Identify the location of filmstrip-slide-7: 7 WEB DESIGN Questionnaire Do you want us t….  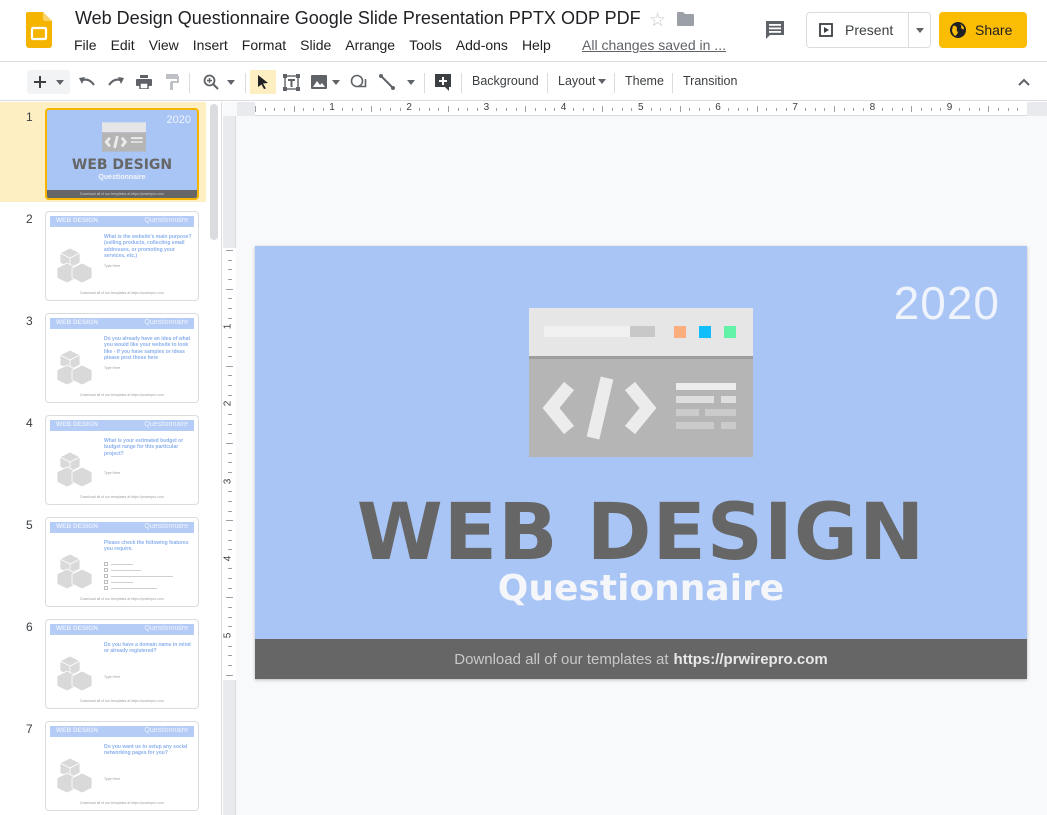
(103, 764).